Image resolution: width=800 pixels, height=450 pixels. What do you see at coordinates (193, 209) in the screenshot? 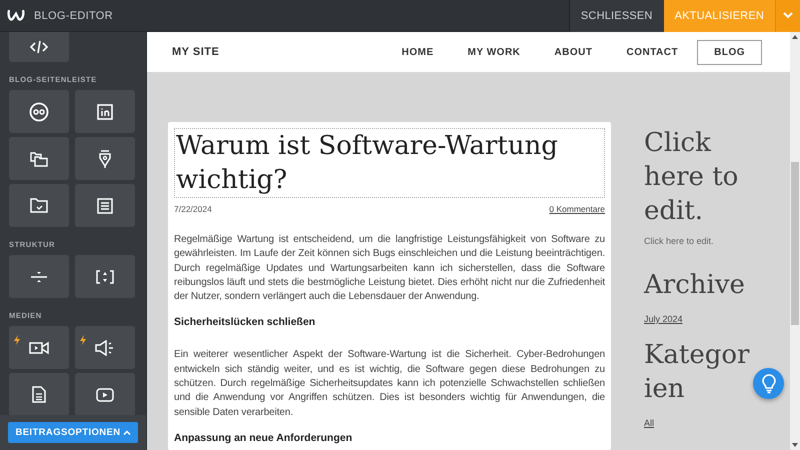
I see `post-date: 7/22/2024` at bounding box center [193, 209].